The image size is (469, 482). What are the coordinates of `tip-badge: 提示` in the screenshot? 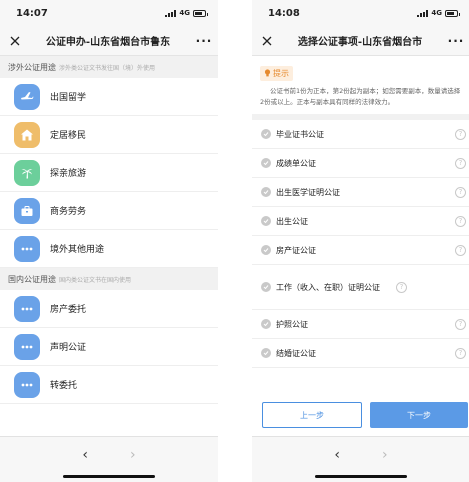 It's located at (276, 73).